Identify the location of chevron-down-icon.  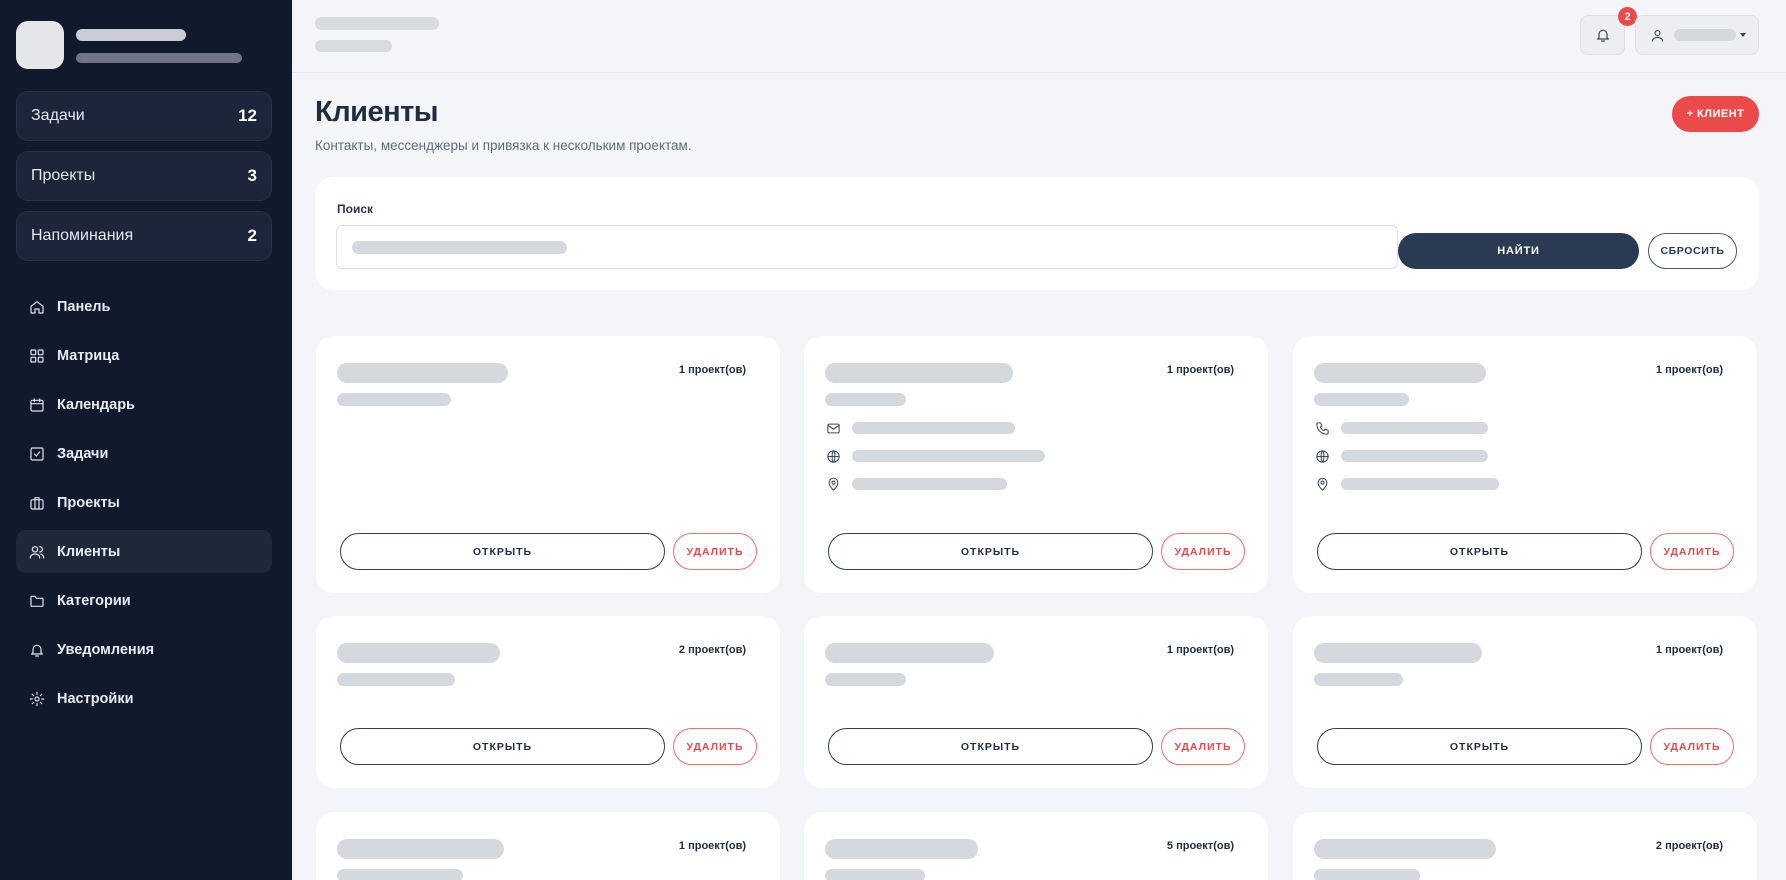
(1743, 35).